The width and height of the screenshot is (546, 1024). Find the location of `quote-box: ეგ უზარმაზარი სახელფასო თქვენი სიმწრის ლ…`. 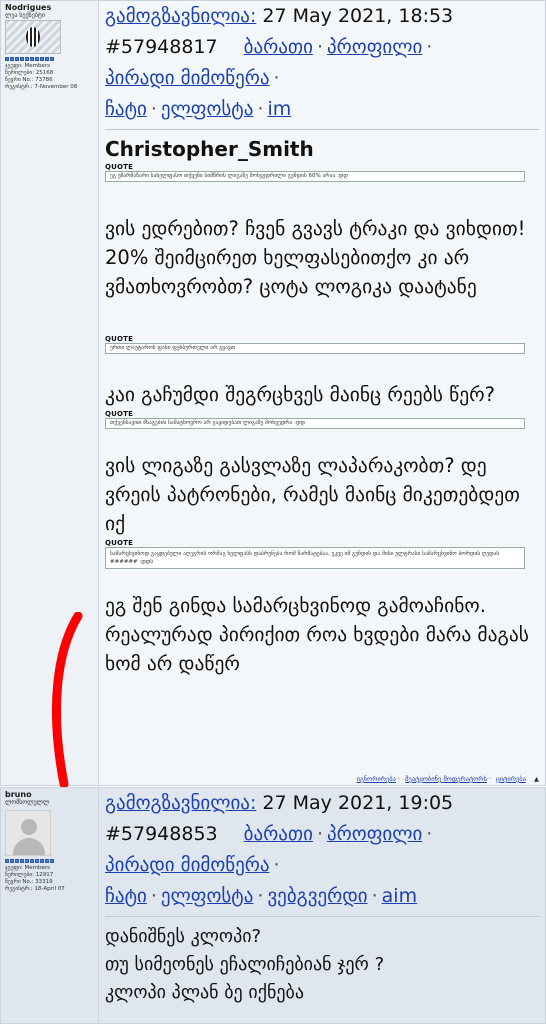

quote-box: ეგ უზარმაზარი სახელფასო თქვენი სიმწრის ლ… is located at coordinates (315, 176).